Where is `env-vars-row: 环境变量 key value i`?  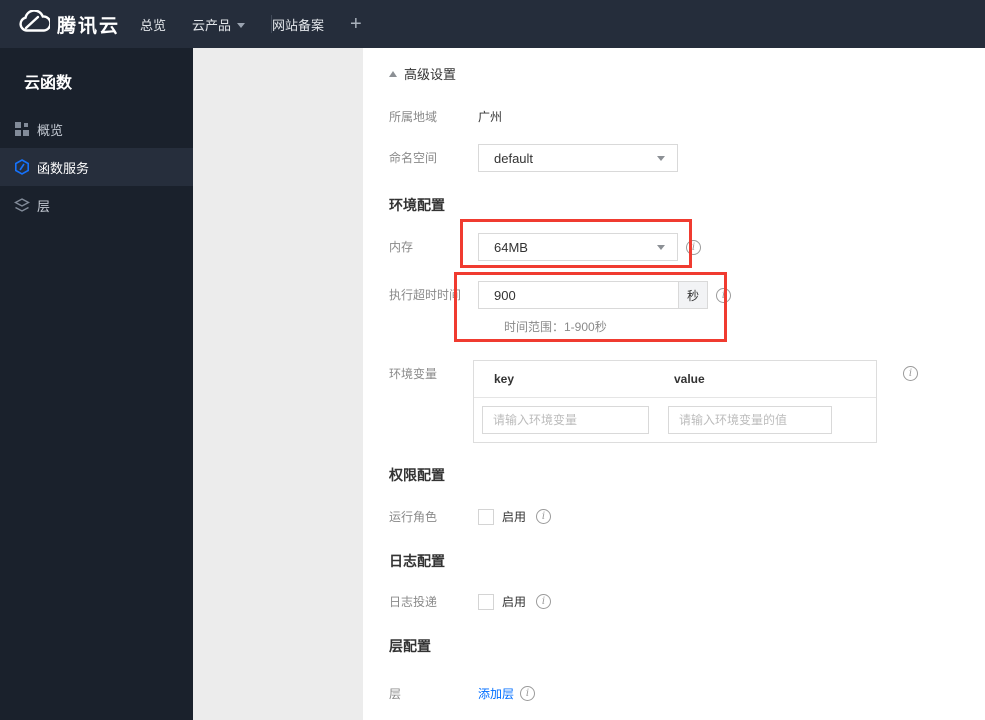 env-vars-row: 环境变量 key value i is located at coordinates (653, 401).